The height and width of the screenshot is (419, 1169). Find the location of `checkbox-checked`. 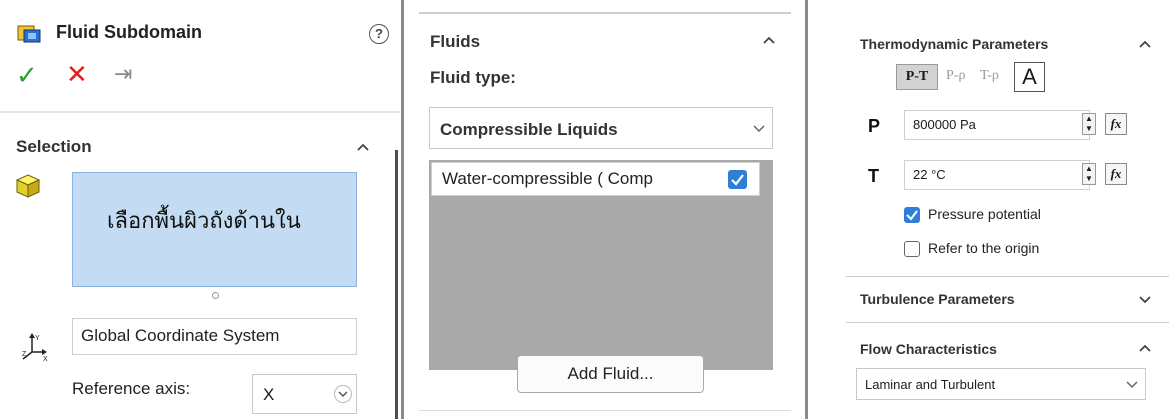

checkbox-checked is located at coordinates (912, 215).